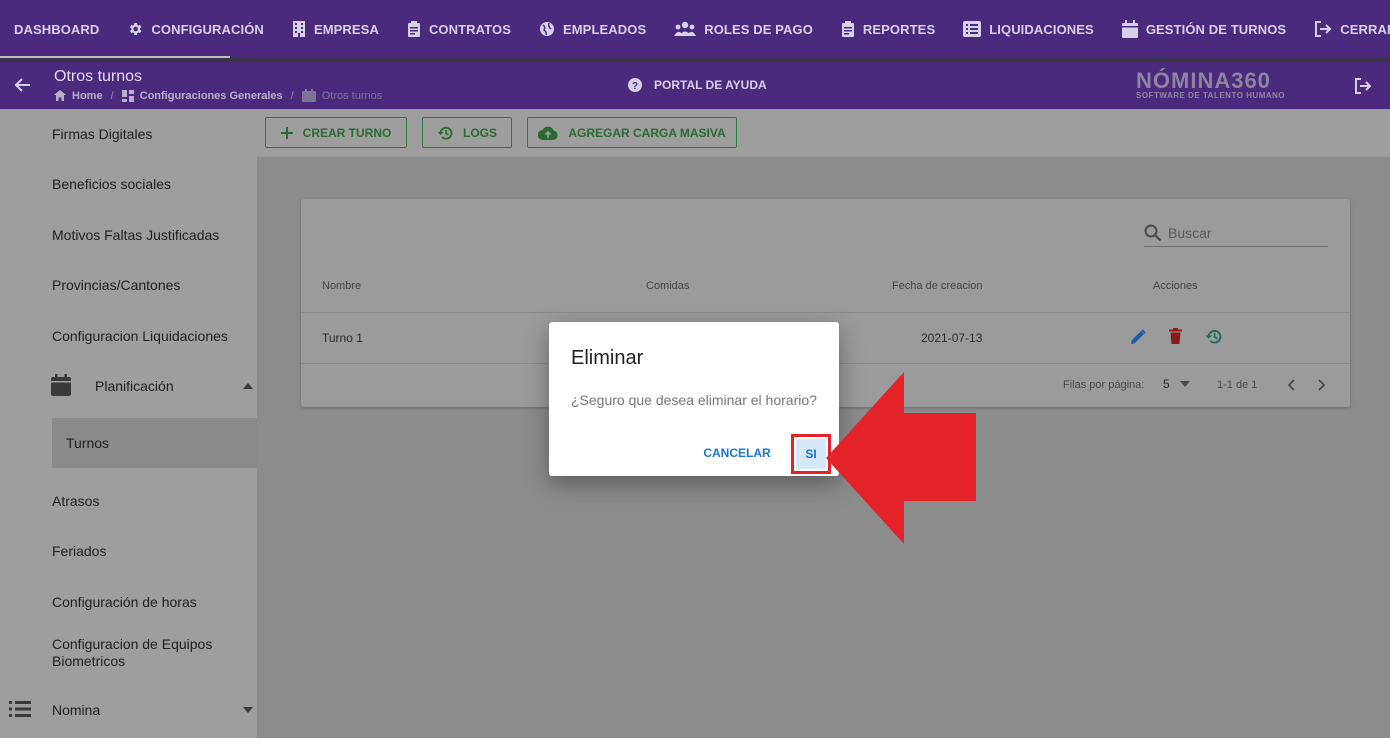 The width and height of the screenshot is (1390, 738). Describe the element at coordinates (132, 653) in the screenshot. I see `sidebar-item-equipos: Configuracion de Equipos Biometricos` at that location.